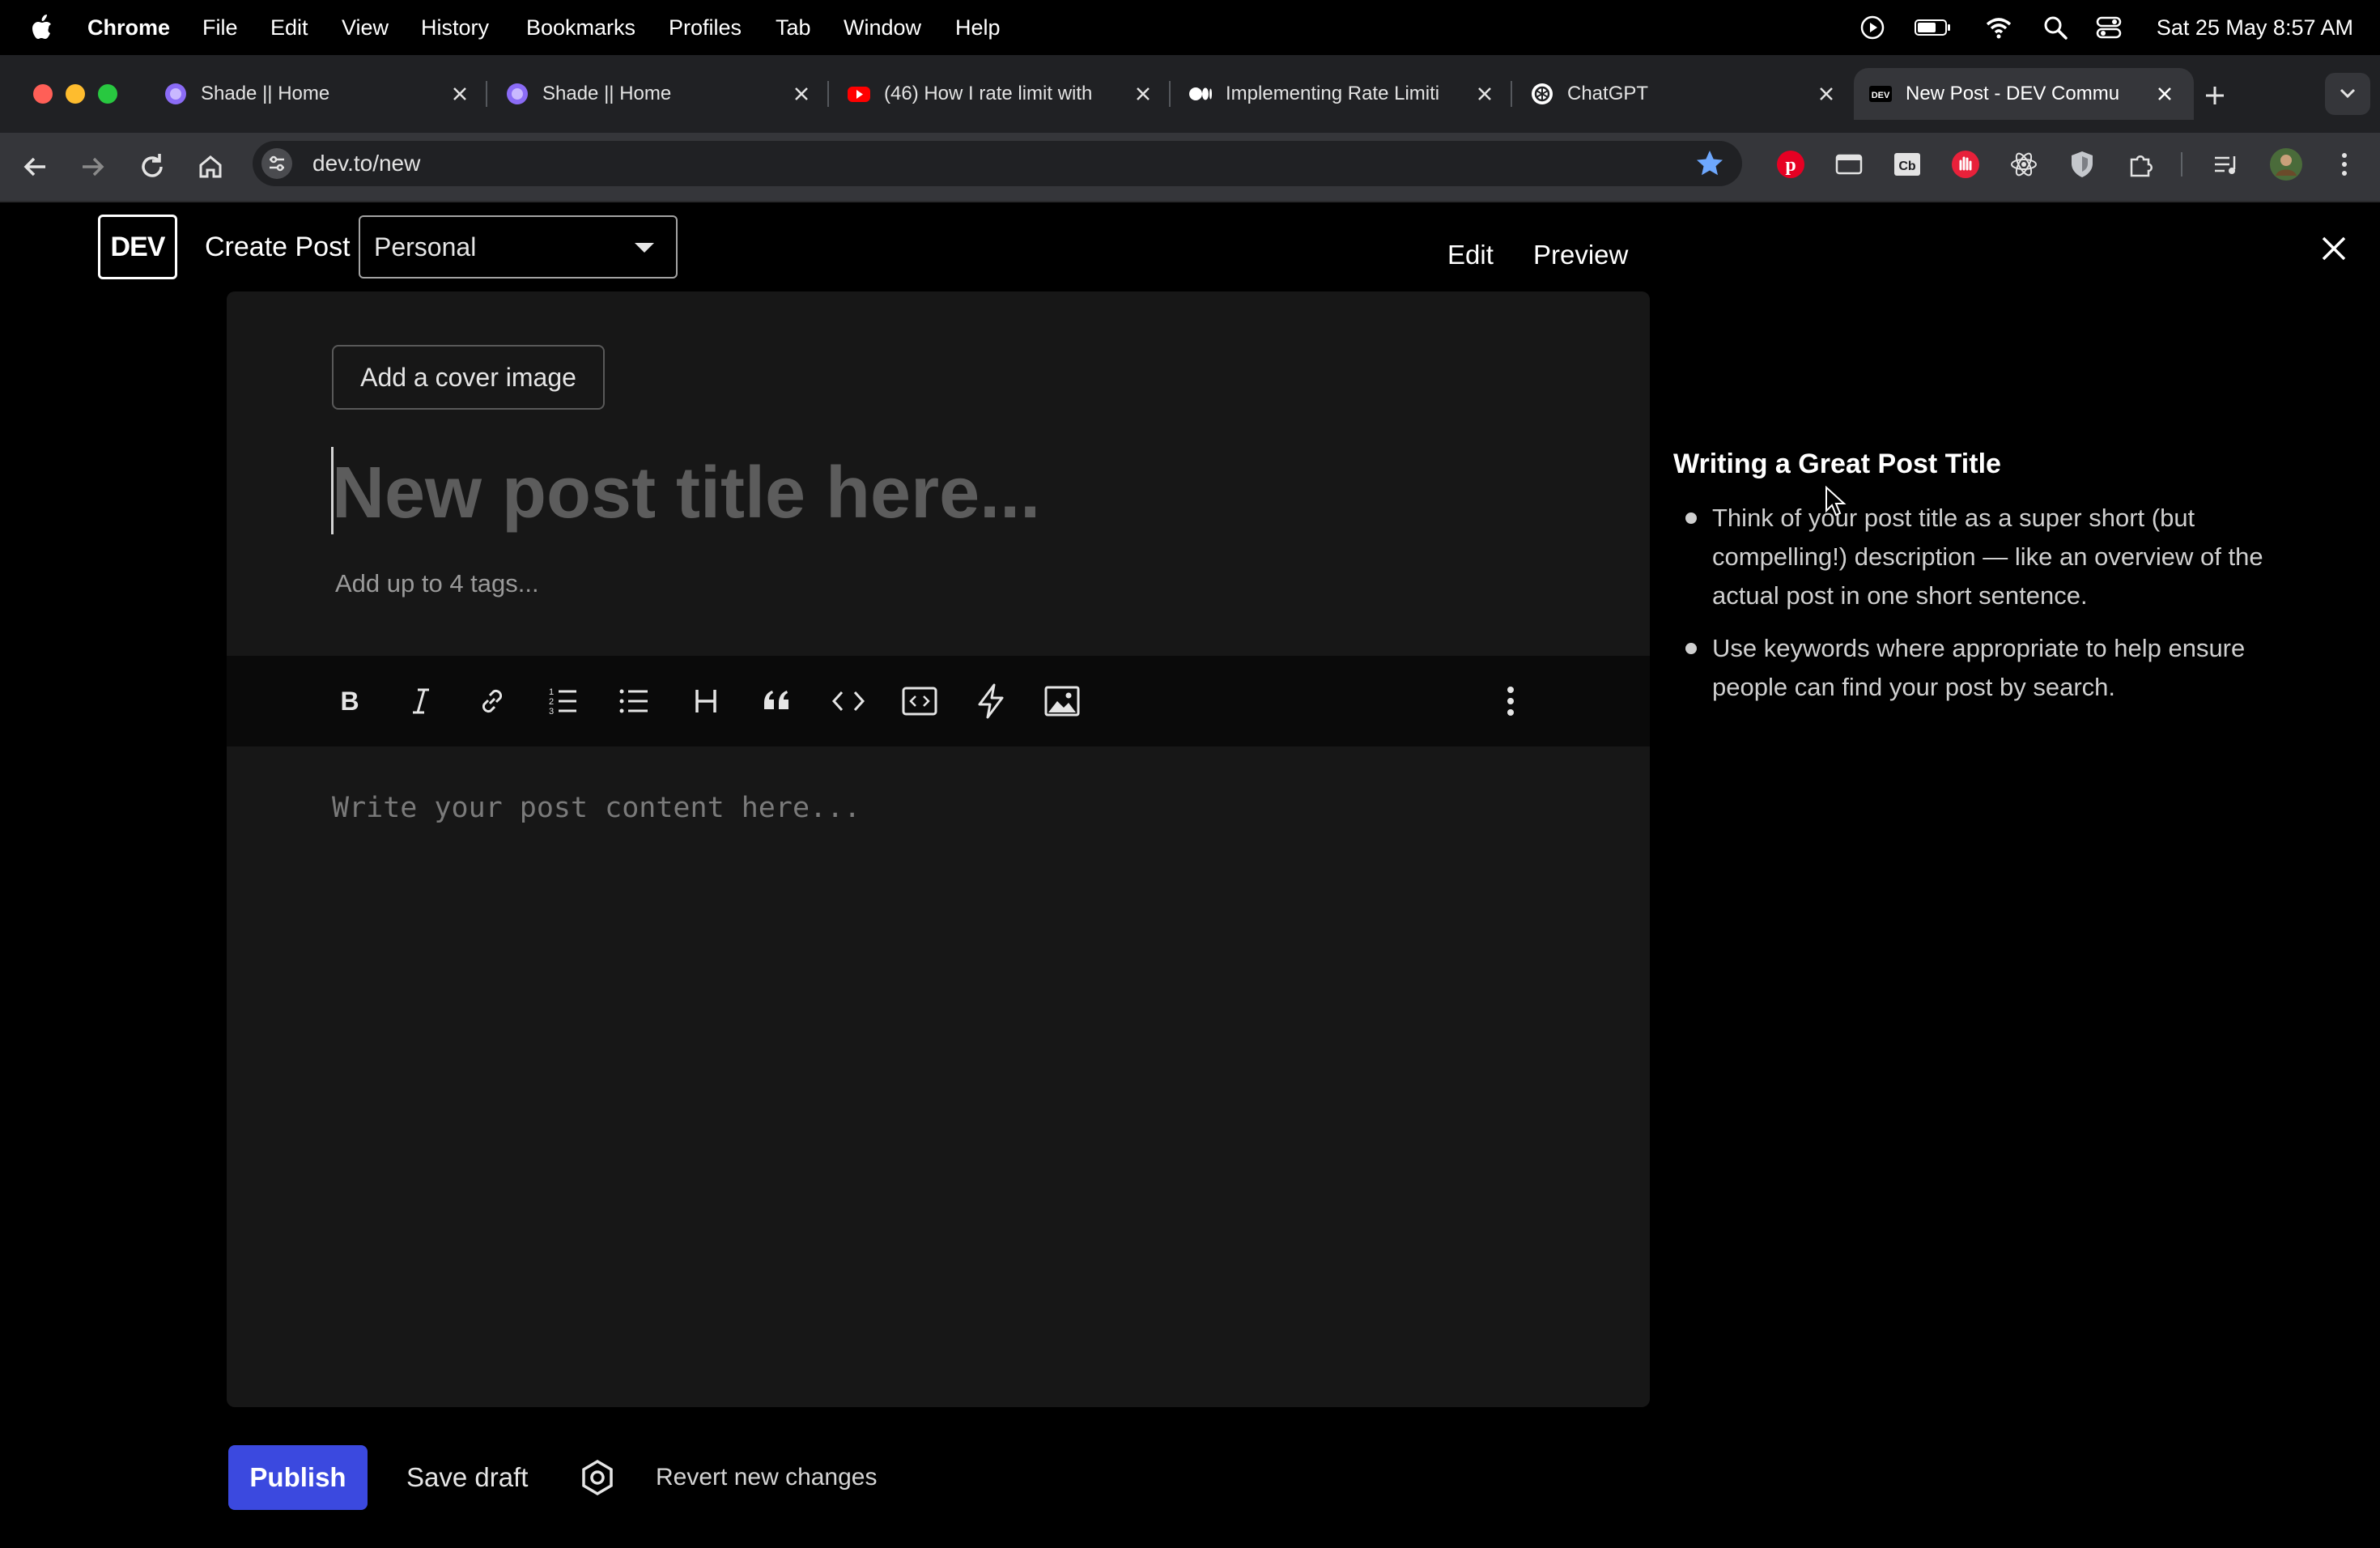  Describe the element at coordinates (1685, 94) in the screenshot. I see `browser-tab: ChatGPT` at that location.